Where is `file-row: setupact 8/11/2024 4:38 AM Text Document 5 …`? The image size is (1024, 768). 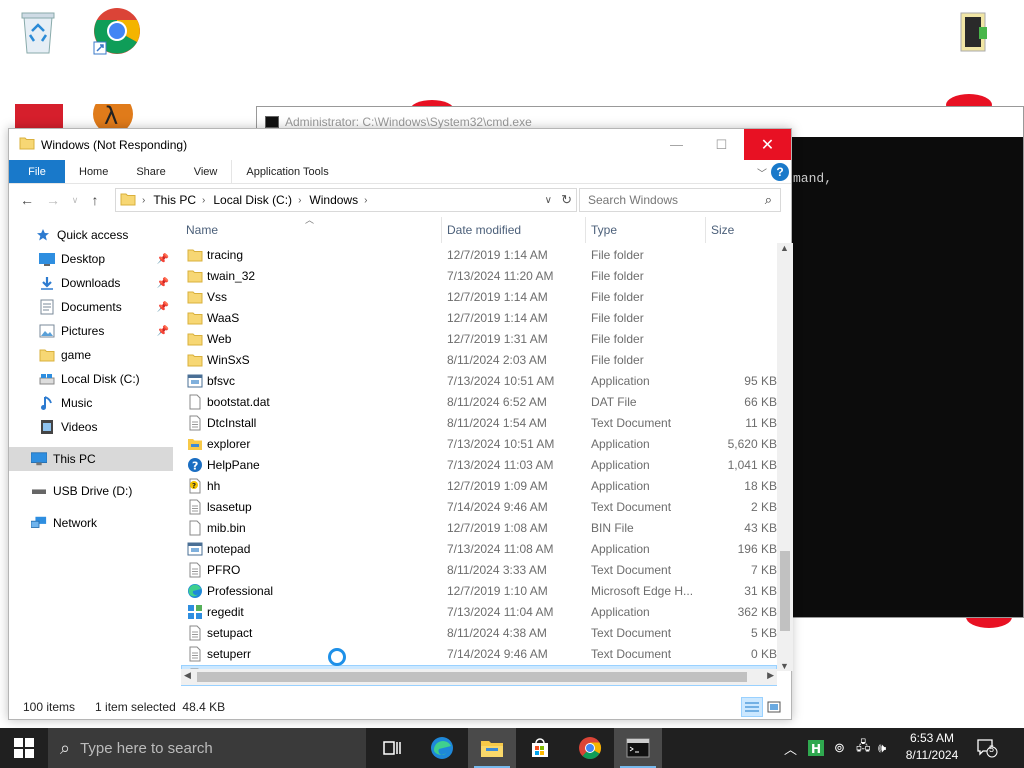
file-row: setupact 8/11/2024 4:38 AM Text Document 5 … is located at coordinates (479, 633).